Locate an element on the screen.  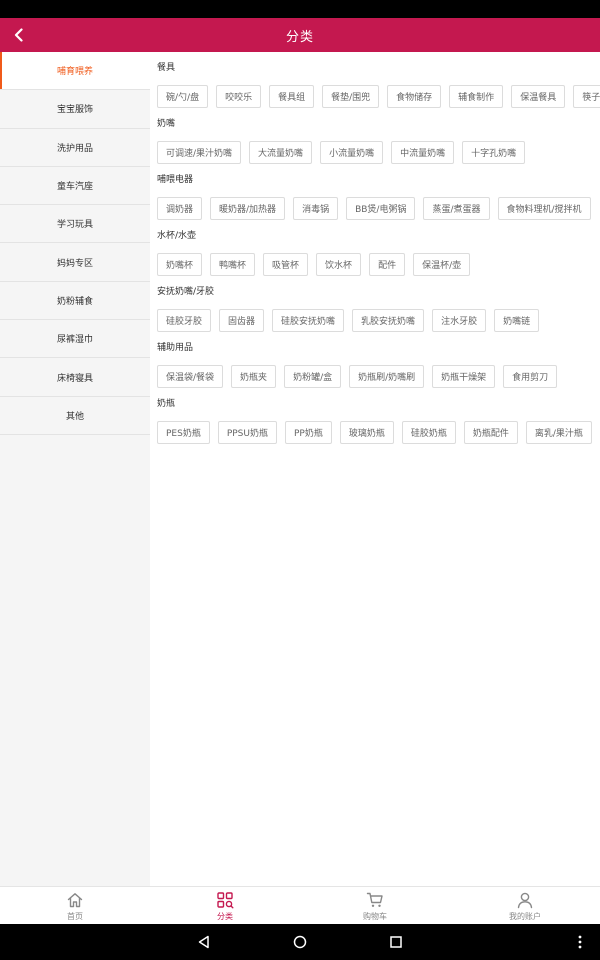
category-tag: 保温餐具 is located at coordinates (538, 96).